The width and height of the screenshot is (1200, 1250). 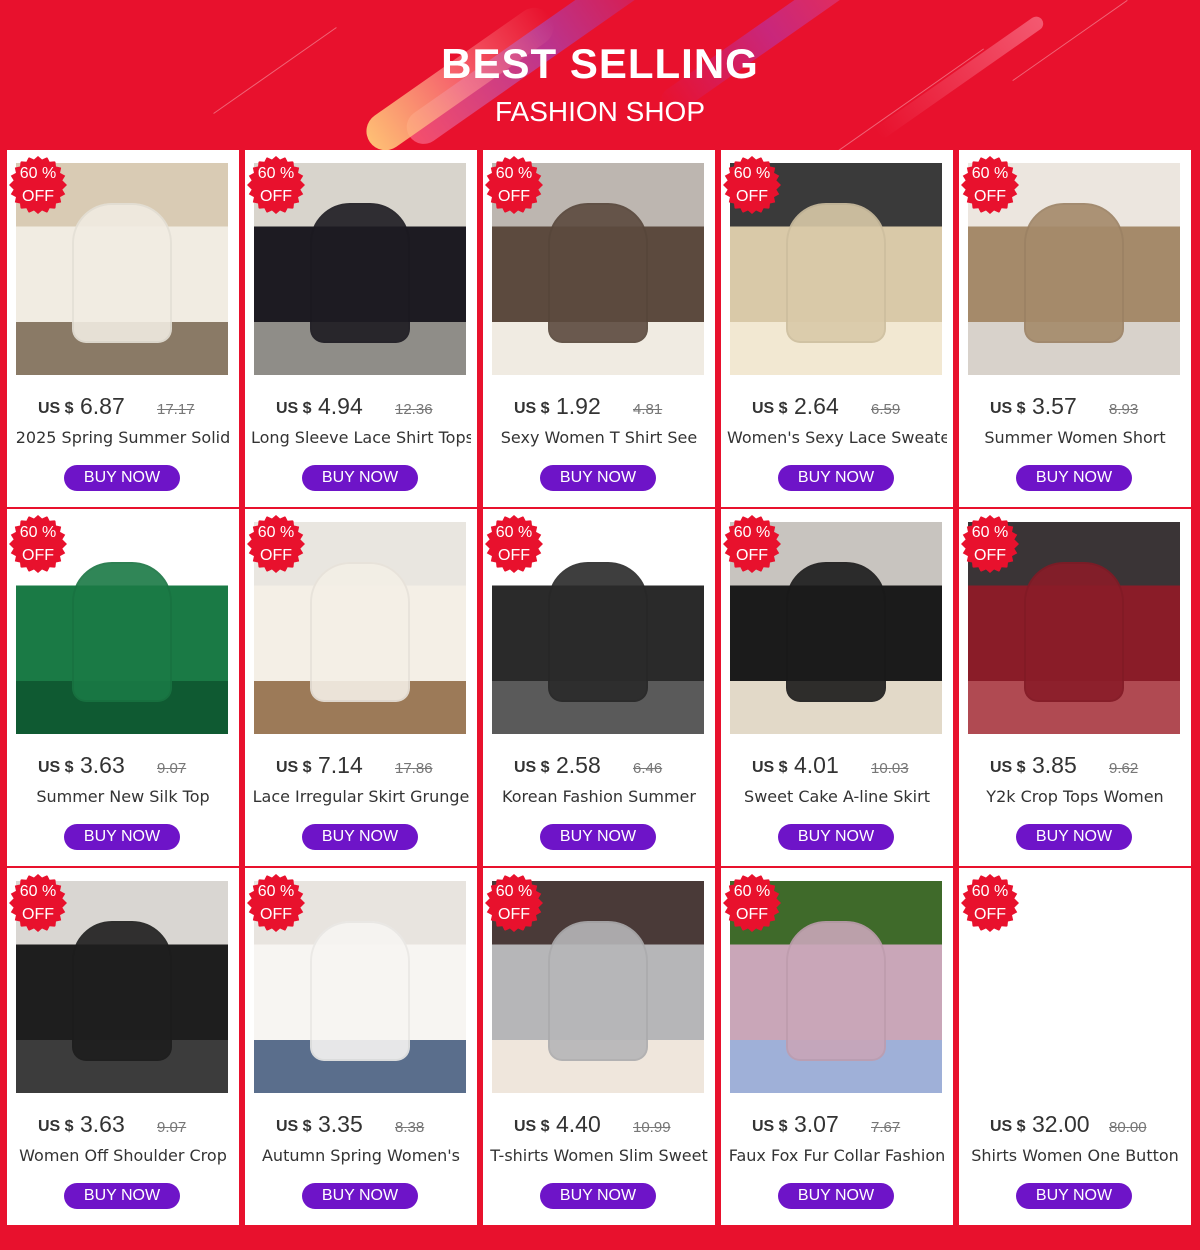 I want to click on product-title: Shirts Women One Button, so click(x=1075, y=1155).